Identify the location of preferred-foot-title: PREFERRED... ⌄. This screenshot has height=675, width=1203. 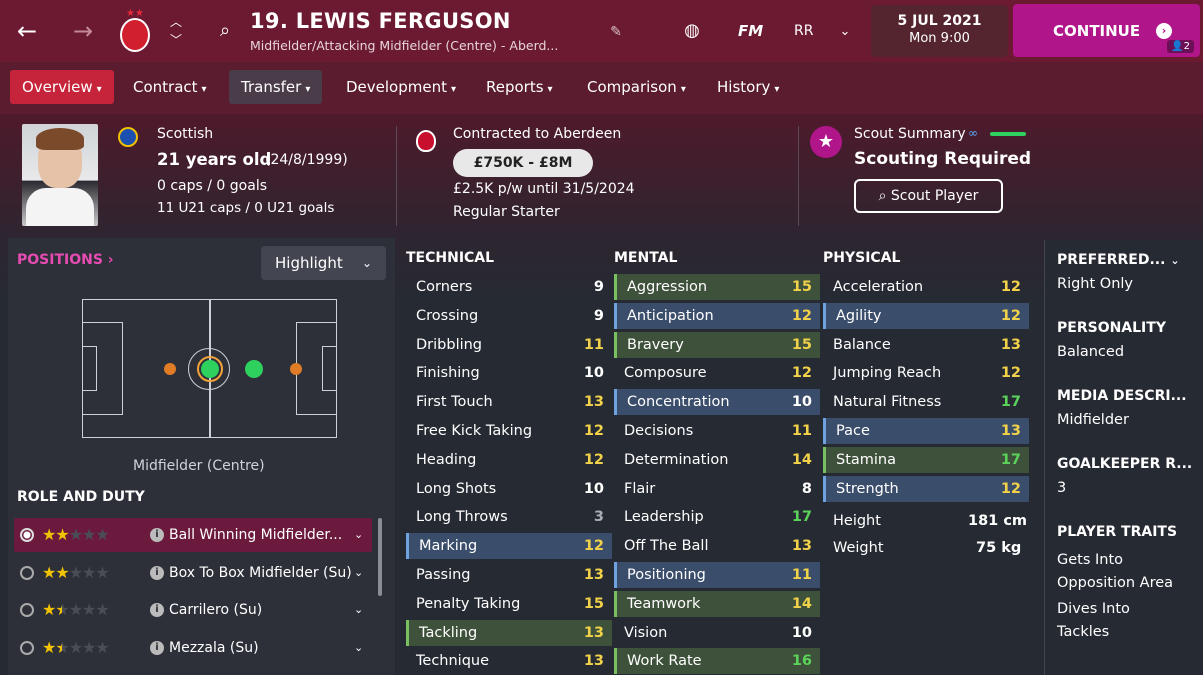
(1118, 260).